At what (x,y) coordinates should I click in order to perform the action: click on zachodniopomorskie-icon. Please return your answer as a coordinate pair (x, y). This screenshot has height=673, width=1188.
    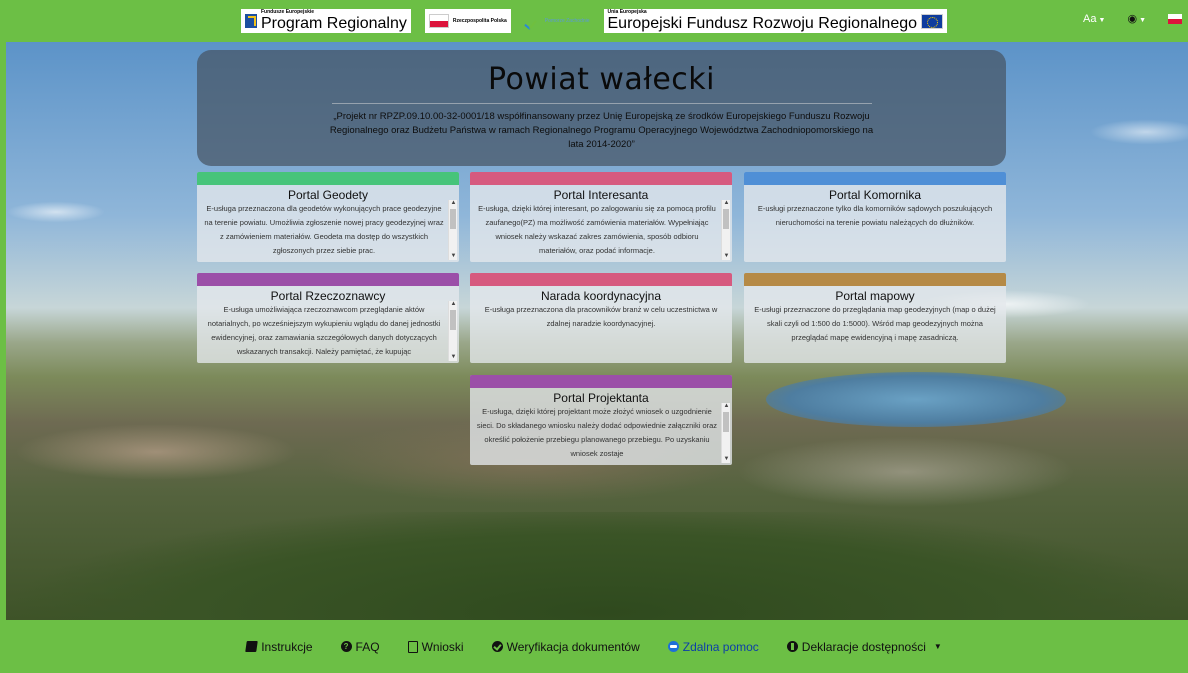
    Looking at the image, I should click on (533, 21).